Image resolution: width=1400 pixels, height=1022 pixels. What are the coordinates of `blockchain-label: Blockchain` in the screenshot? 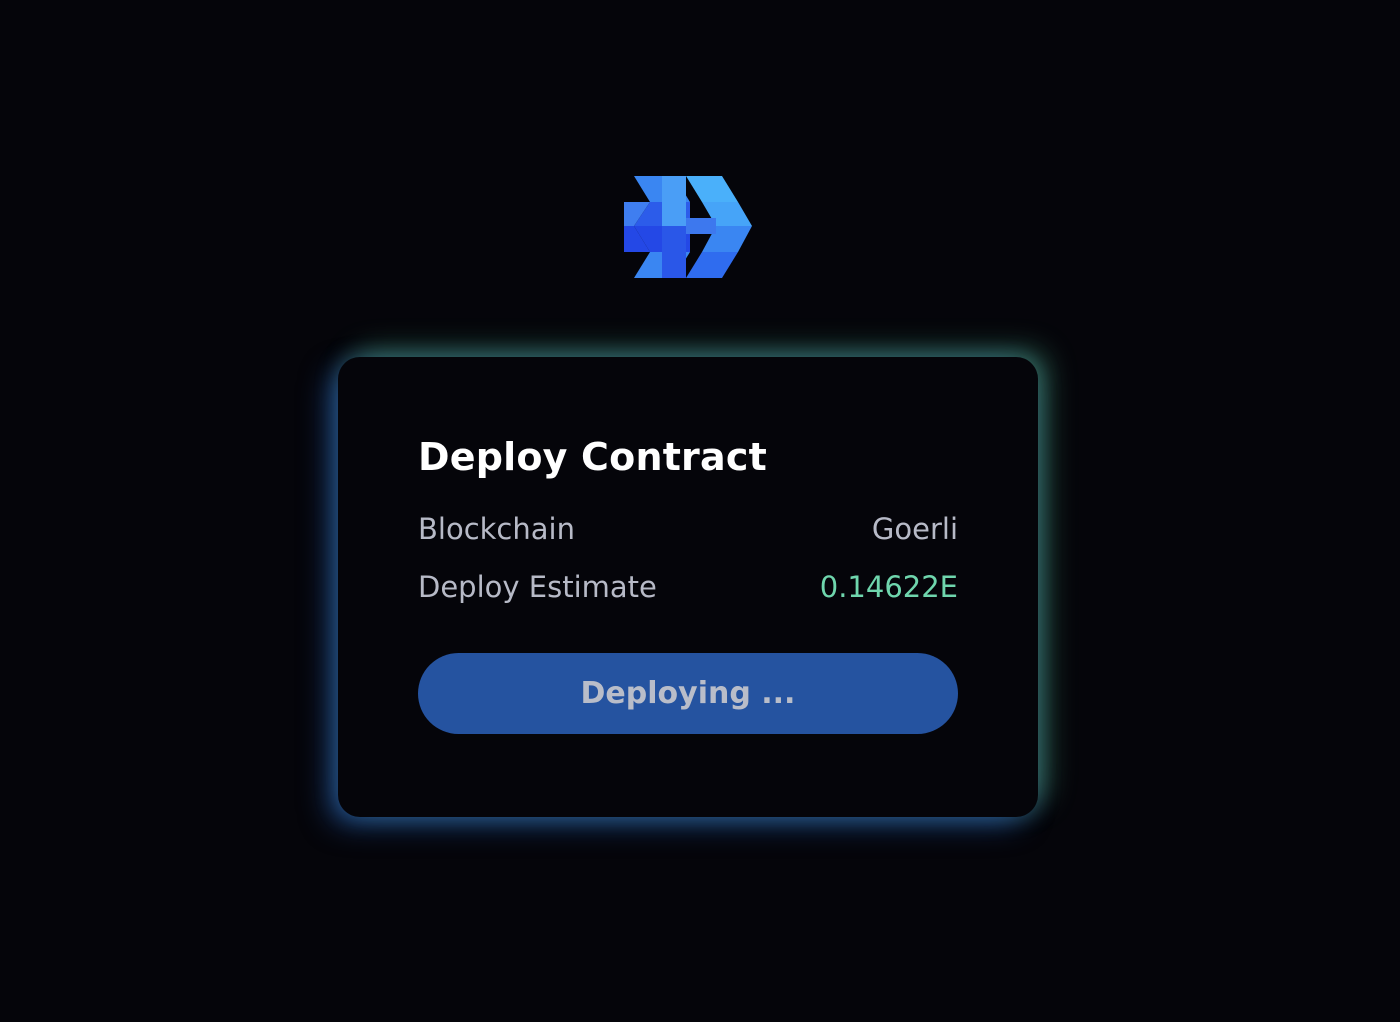 It's located at (496, 529).